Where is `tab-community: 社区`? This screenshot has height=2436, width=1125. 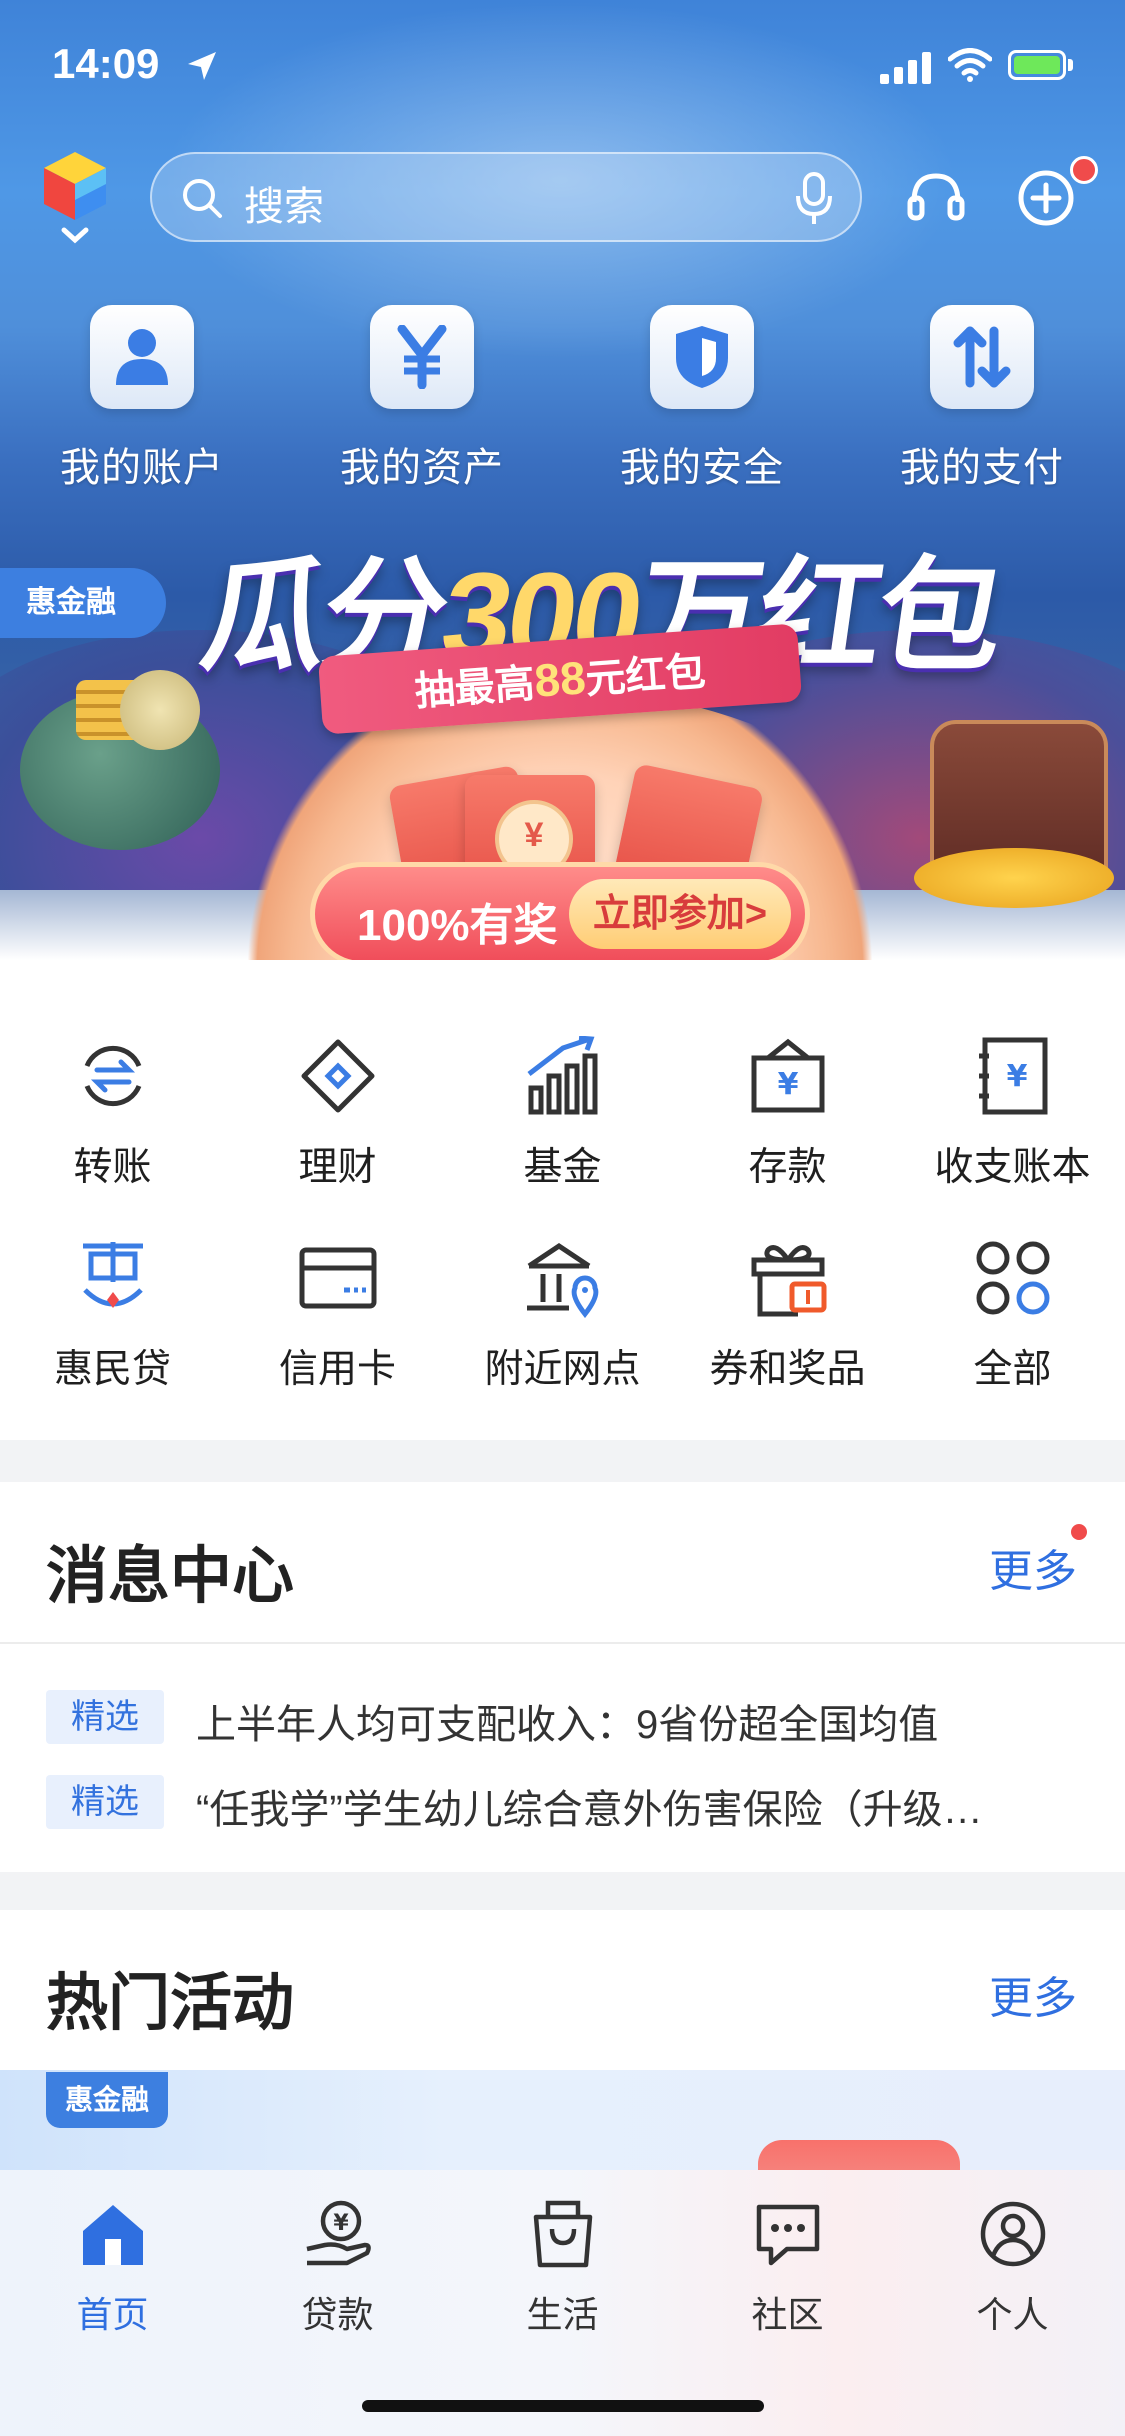 tab-community: 社区 is located at coordinates (787, 2267).